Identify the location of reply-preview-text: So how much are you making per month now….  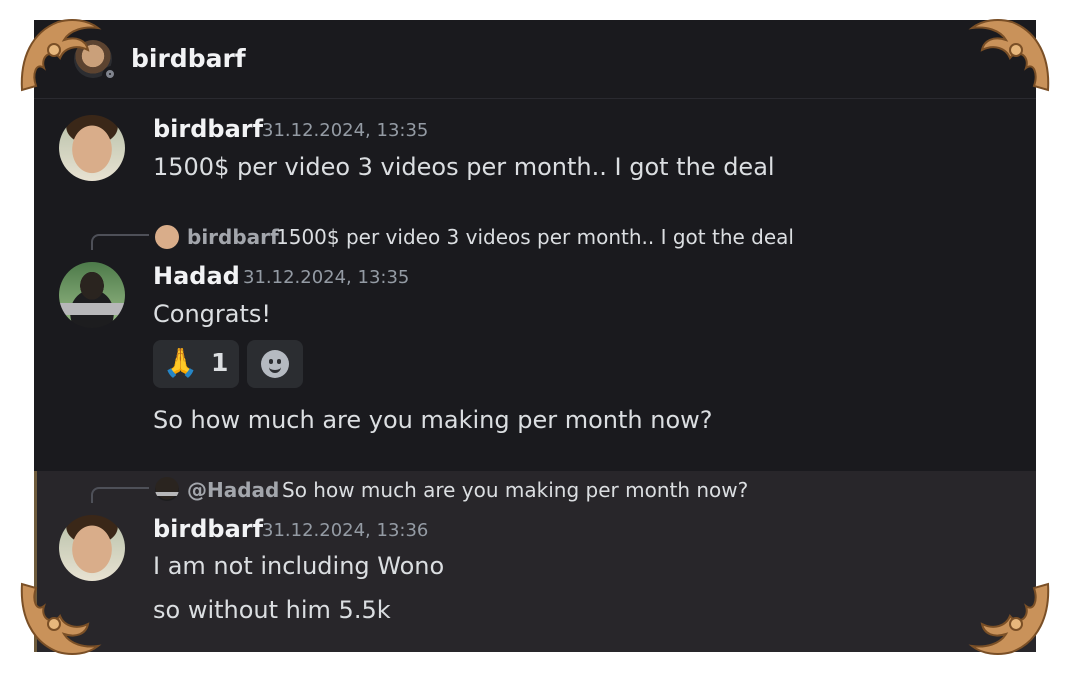
(515, 490).